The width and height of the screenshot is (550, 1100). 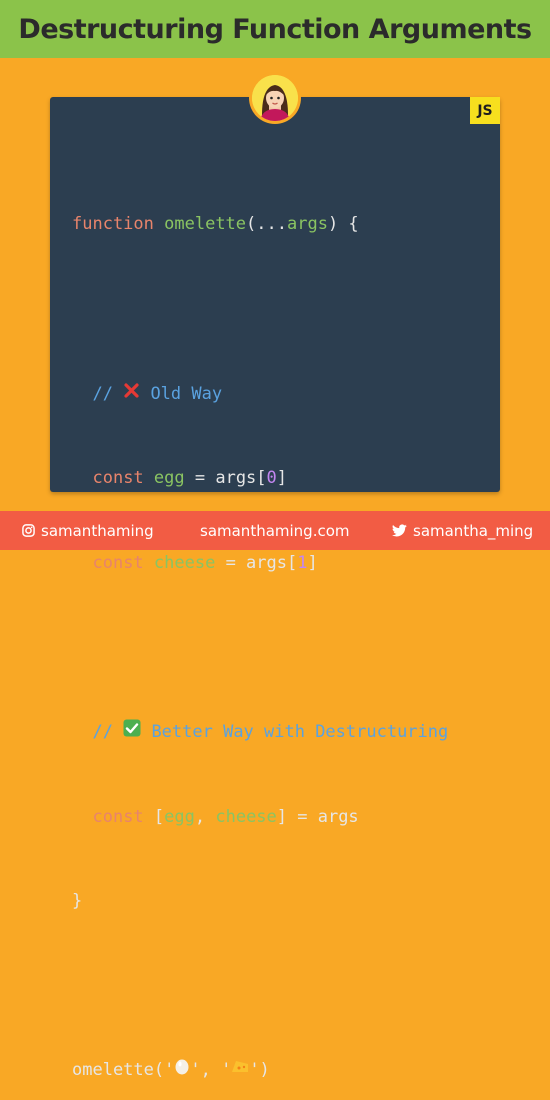 I want to click on title-bar: Destructuring Function Arguments, so click(x=275, y=29).